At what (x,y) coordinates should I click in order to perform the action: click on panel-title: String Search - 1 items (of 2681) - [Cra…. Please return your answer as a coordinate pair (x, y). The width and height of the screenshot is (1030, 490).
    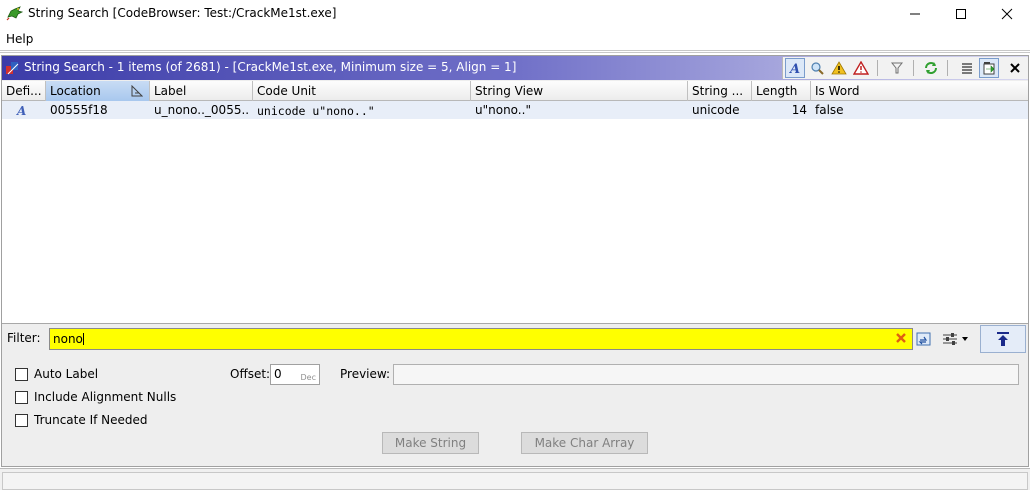
    Looking at the image, I should click on (270, 67).